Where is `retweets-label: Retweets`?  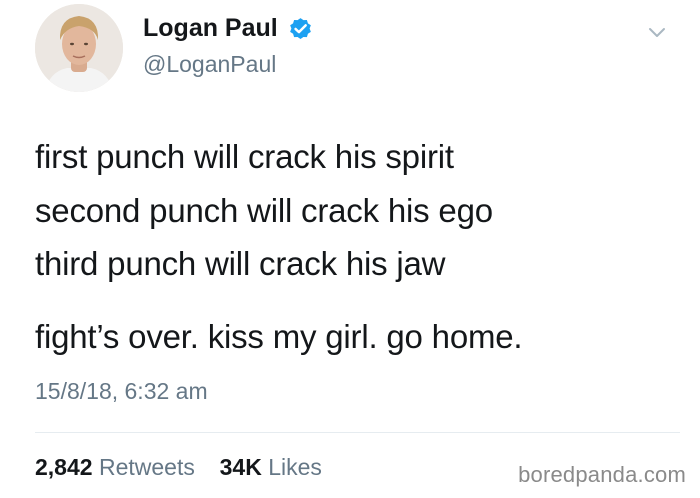
retweets-label: Retweets is located at coordinates (146, 467).